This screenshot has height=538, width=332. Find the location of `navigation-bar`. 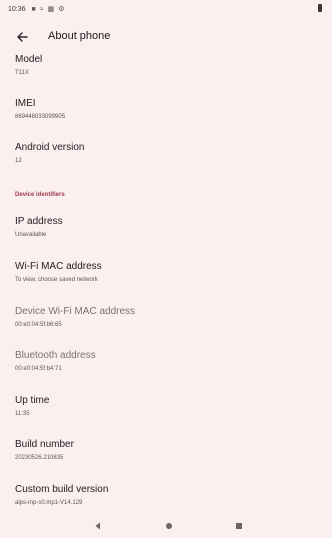

navigation-bar is located at coordinates (166, 526).